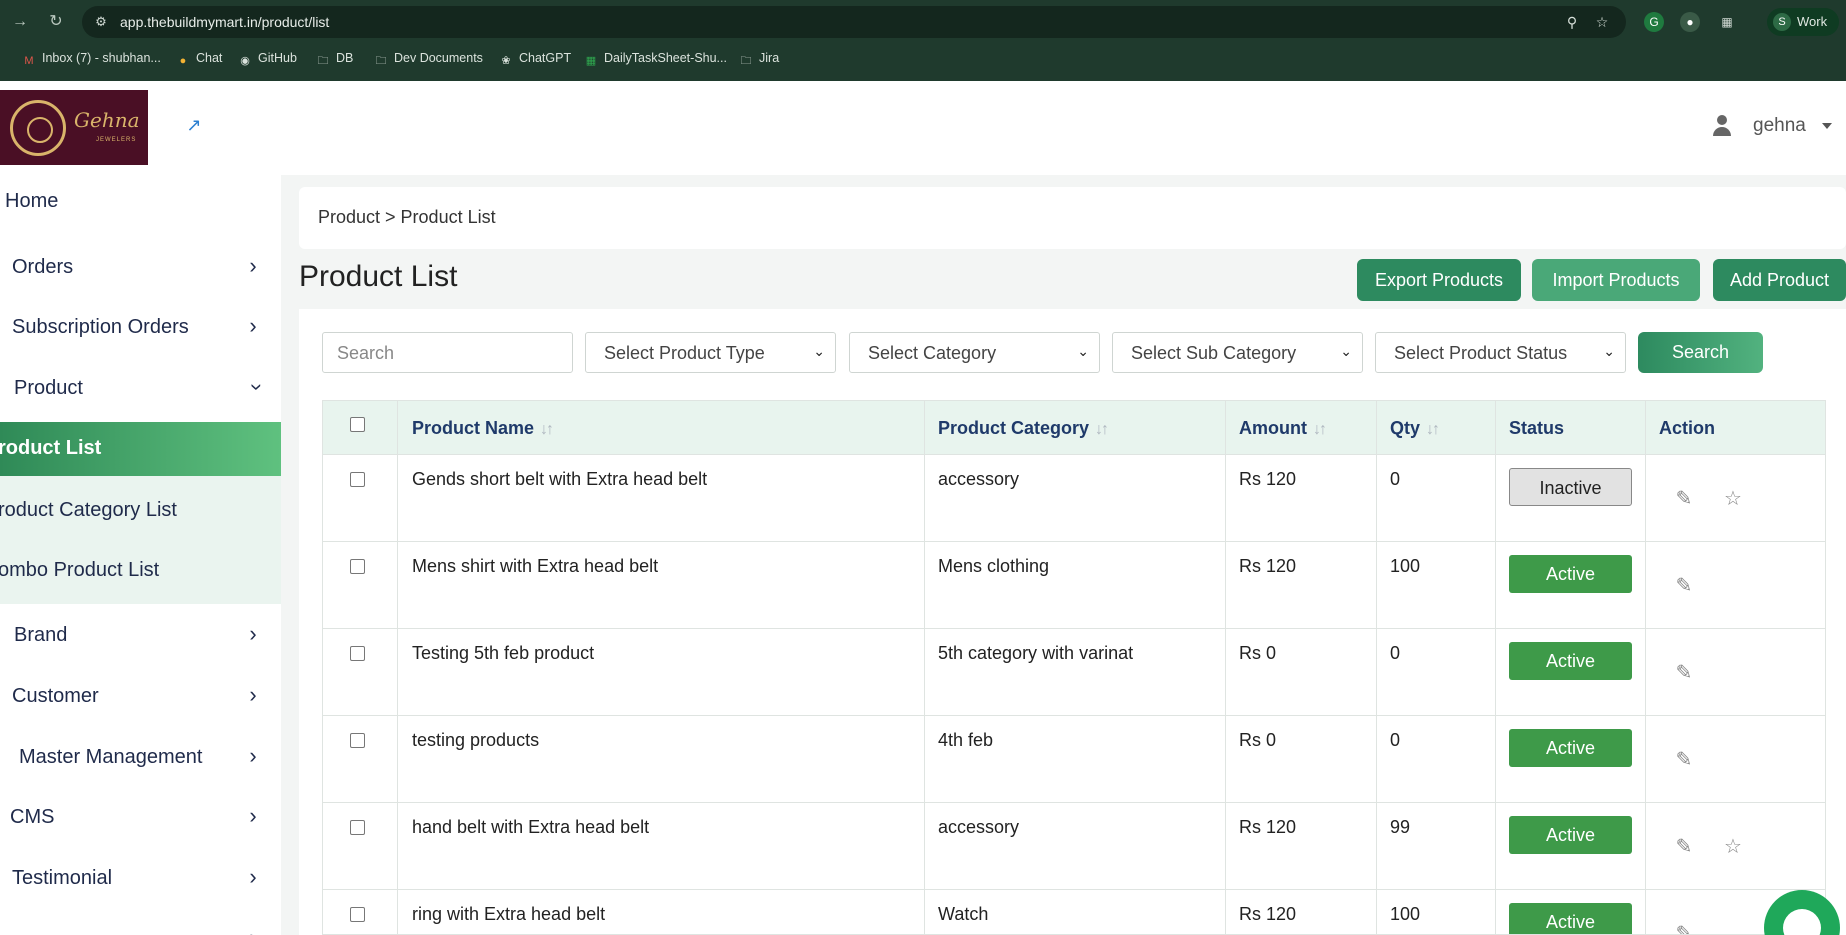 The image size is (1846, 935). What do you see at coordinates (1654, 22) in the screenshot?
I see `grammarly-icon: G` at bounding box center [1654, 22].